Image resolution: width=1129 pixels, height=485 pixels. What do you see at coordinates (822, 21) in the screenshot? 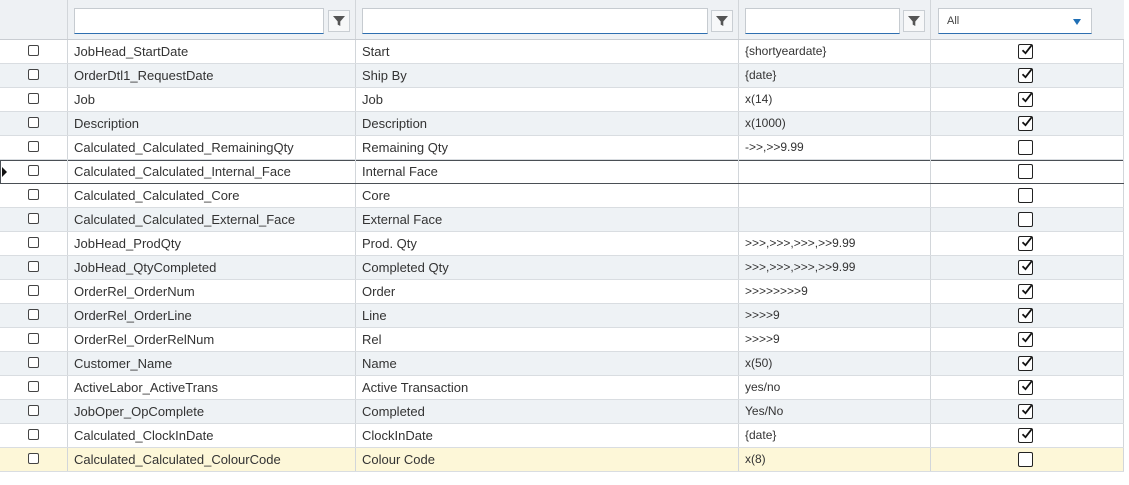
I see `filter-input-format` at bounding box center [822, 21].